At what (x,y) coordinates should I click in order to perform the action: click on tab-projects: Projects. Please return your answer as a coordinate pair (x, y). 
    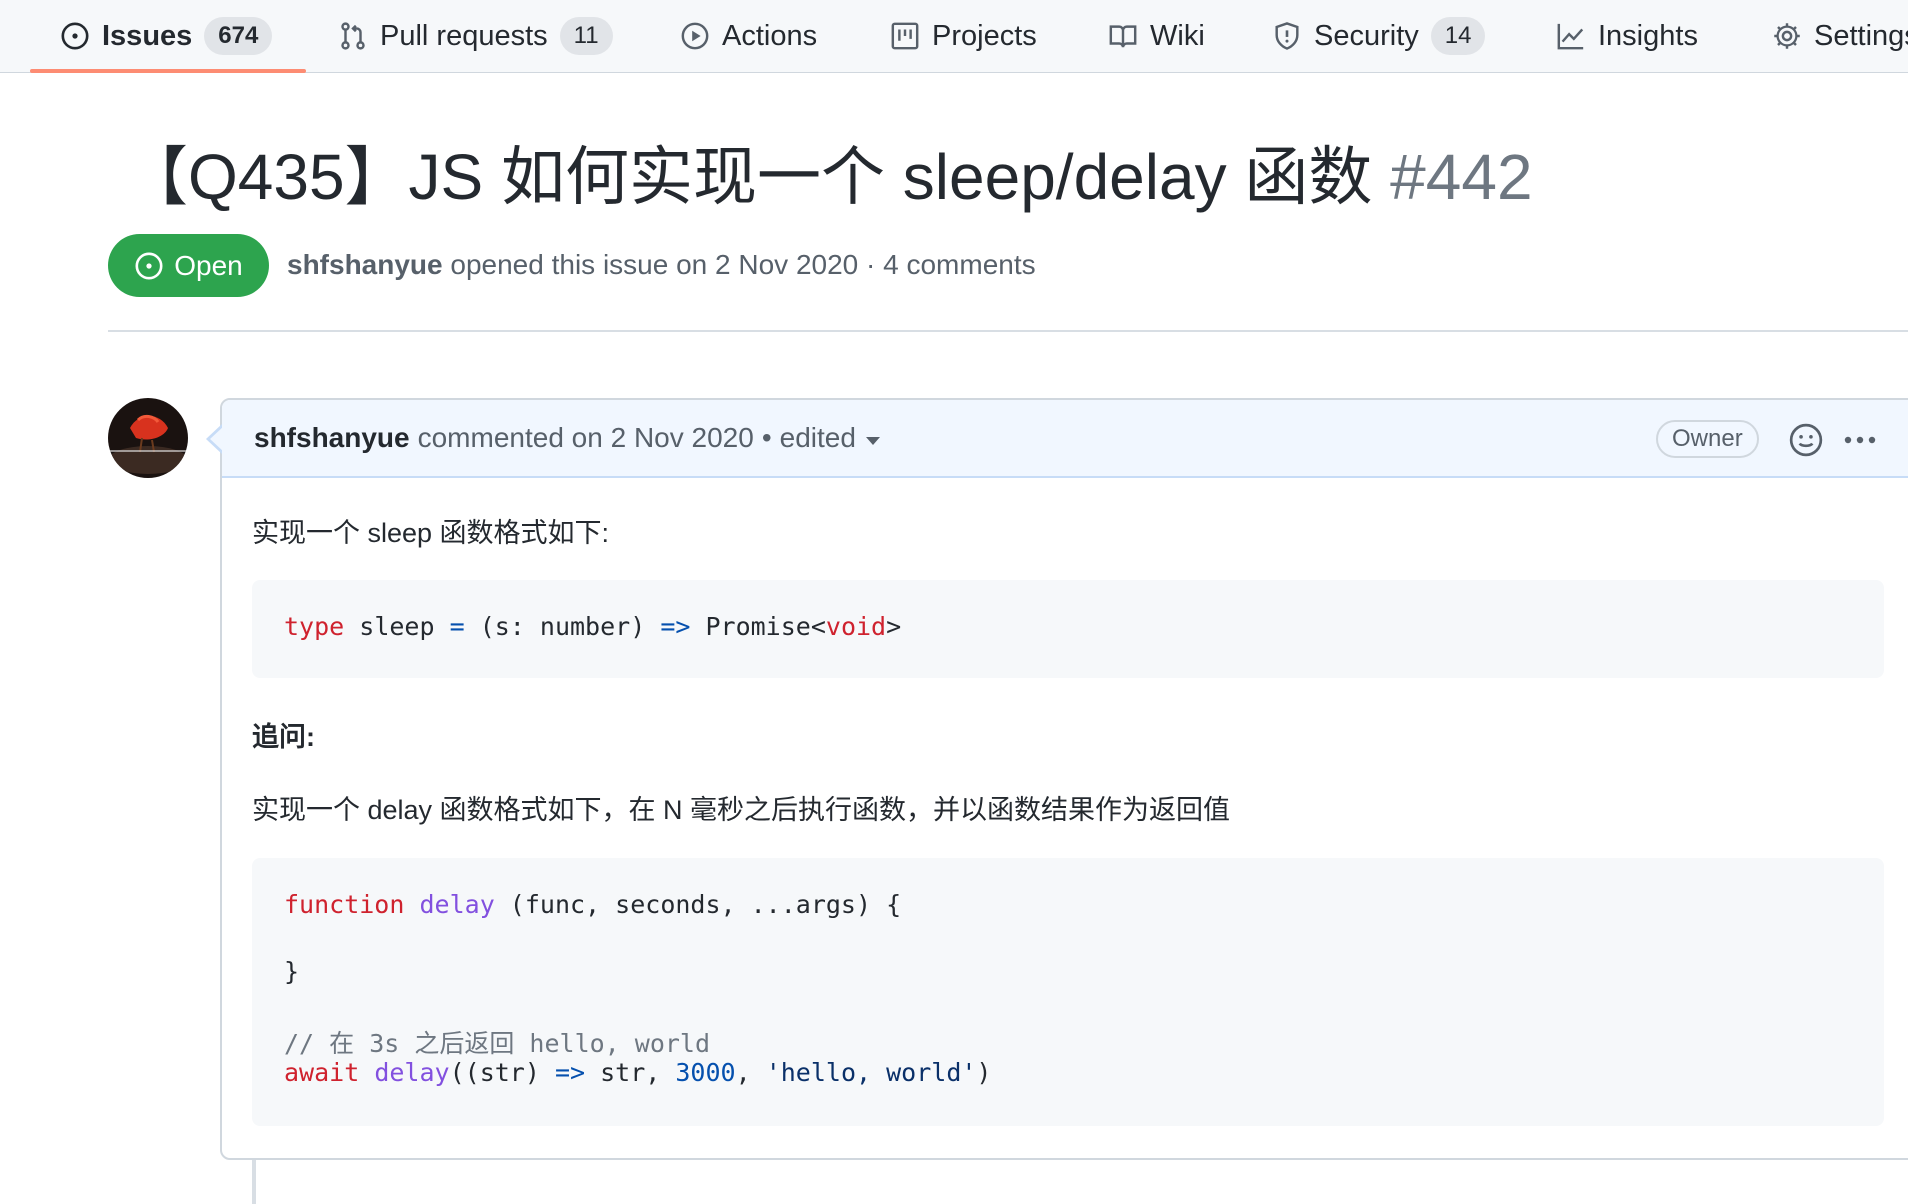
    Looking at the image, I should click on (963, 36).